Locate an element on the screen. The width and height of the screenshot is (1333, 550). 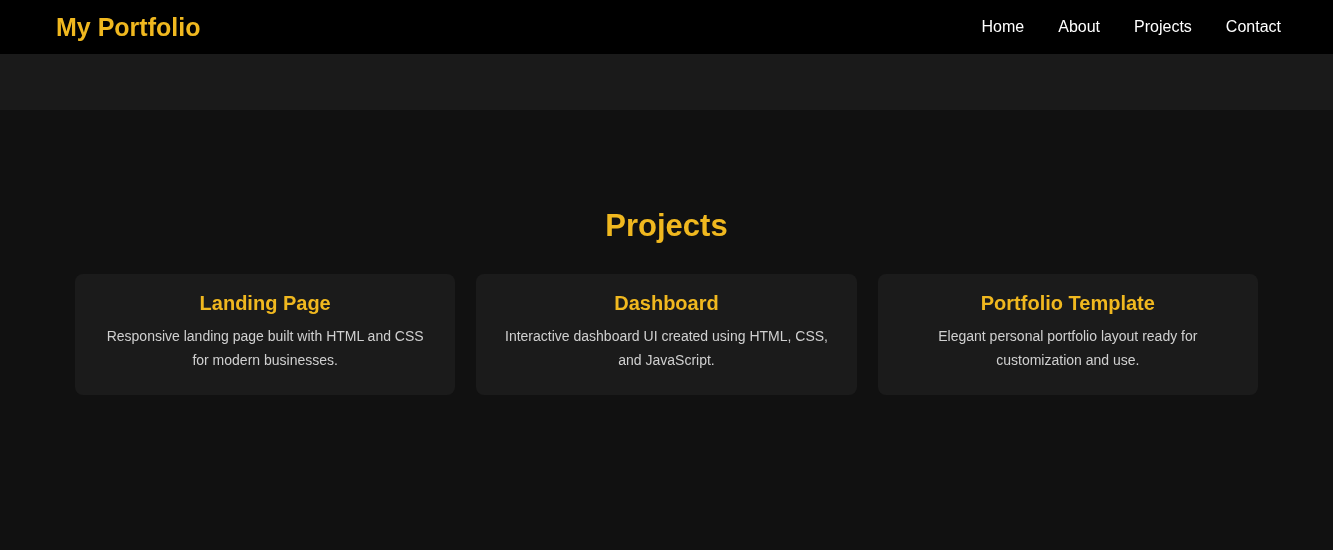
card-title: Dashboard is located at coordinates (666, 303).